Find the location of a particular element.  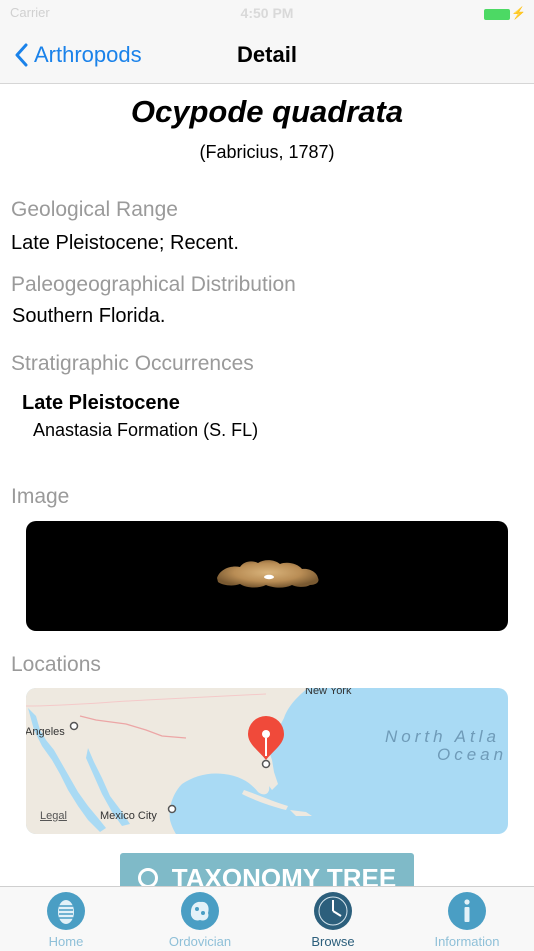

map-label-ocean-2: Ocean is located at coordinates (472, 754).